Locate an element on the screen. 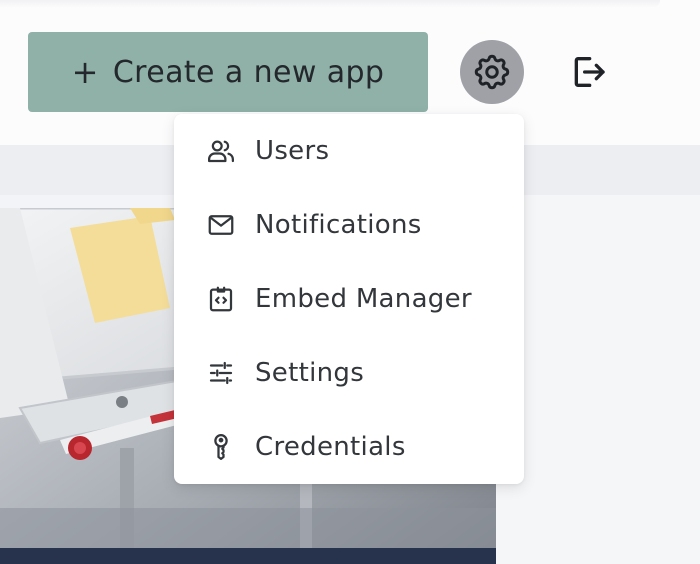 The width and height of the screenshot is (700, 564). menu-item-label: Users is located at coordinates (292, 151).